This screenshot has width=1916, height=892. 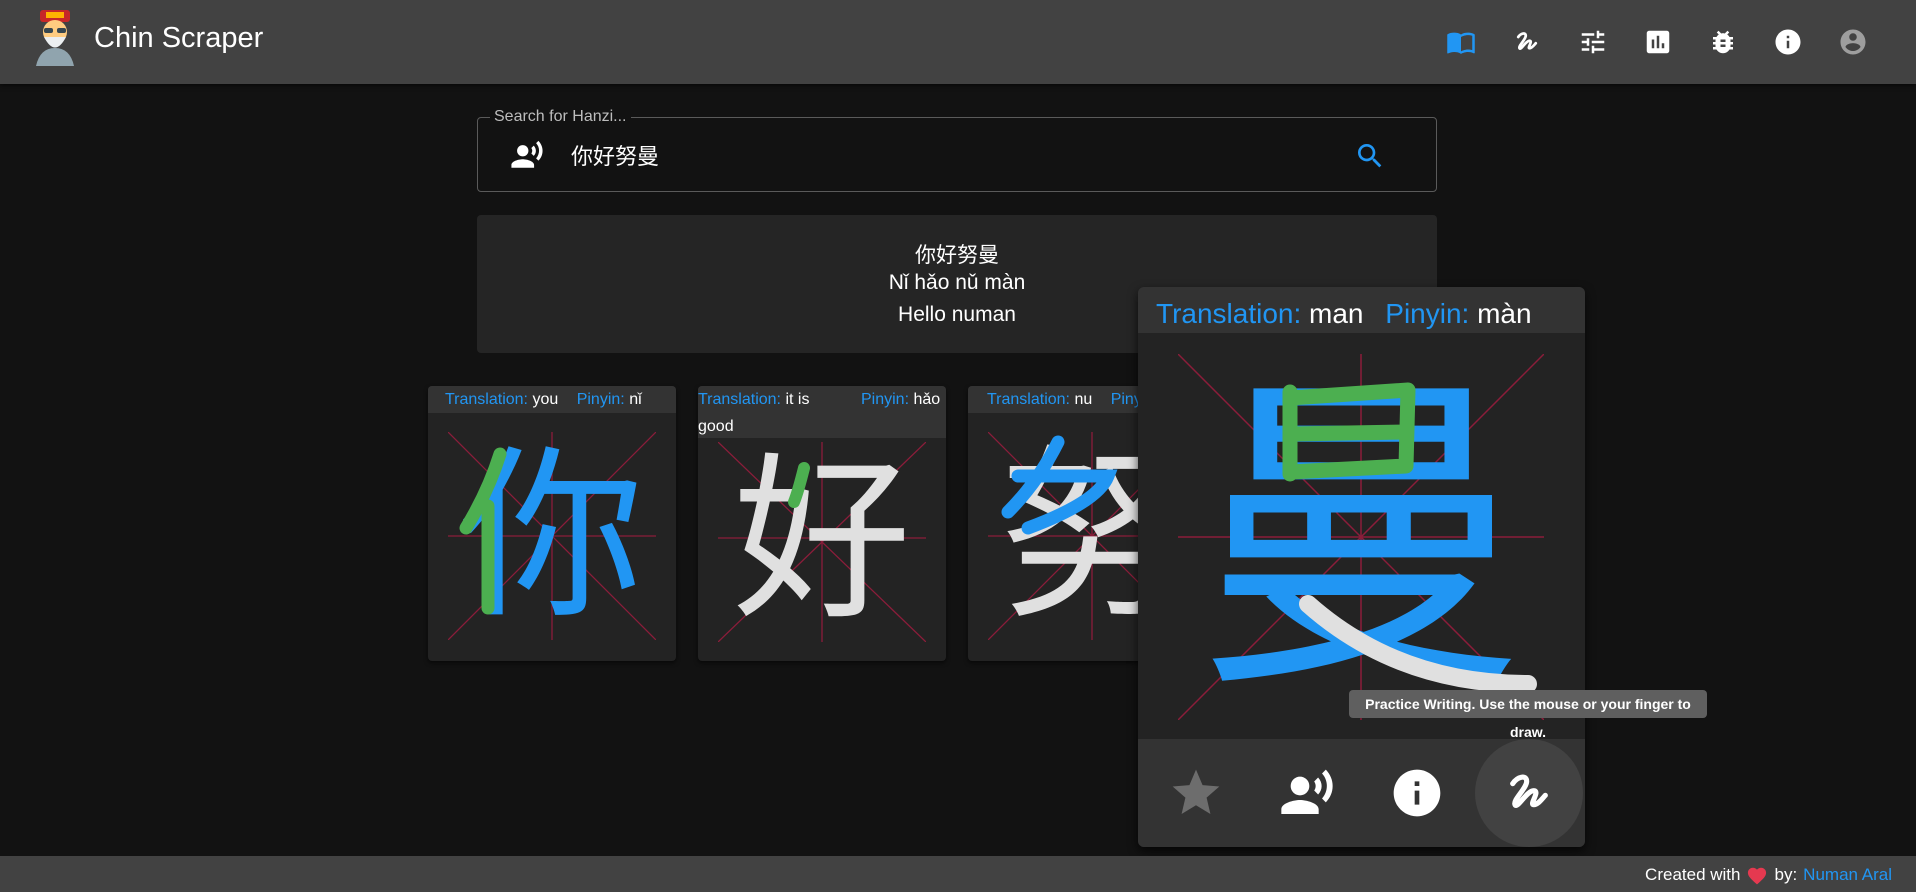 What do you see at coordinates (1786, 874) in the screenshot?
I see `footer-by: by:` at bounding box center [1786, 874].